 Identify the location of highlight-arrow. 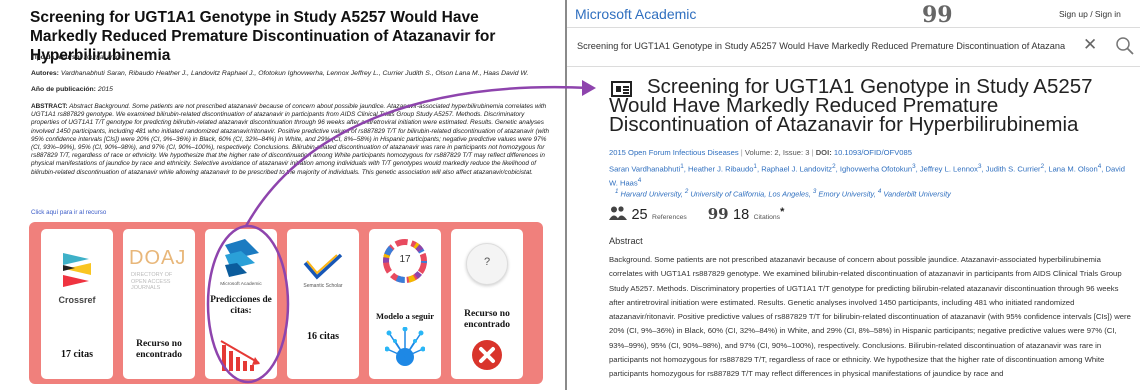
(417, 156).